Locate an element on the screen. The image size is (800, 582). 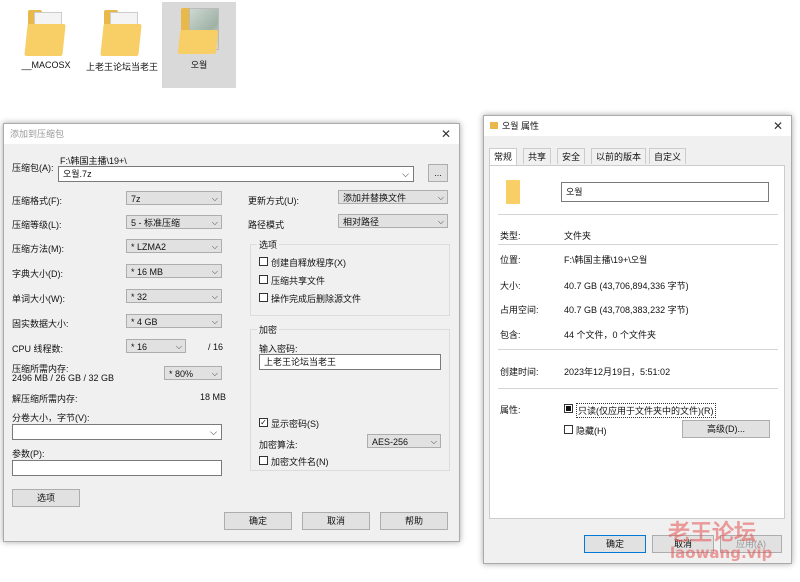
solid-select: * 4 GB ⌵ is located at coordinates (174, 321).